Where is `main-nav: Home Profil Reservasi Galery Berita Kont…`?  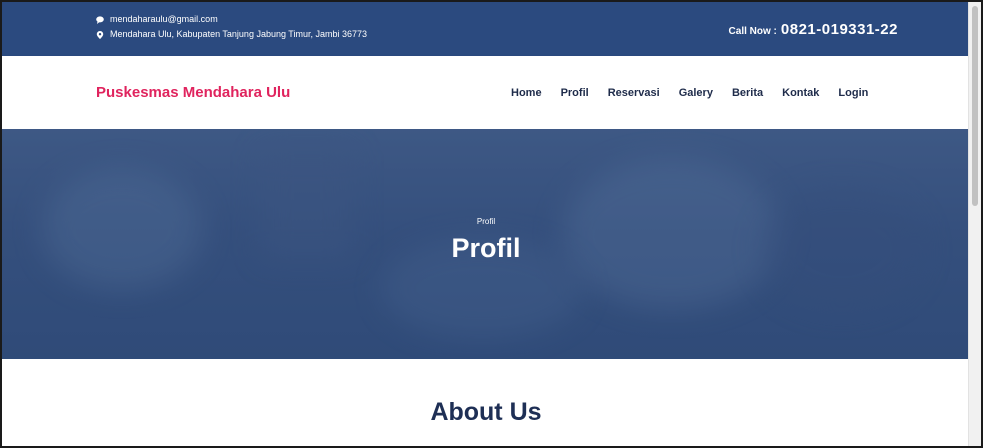 main-nav: Home Profil Reservasi Galery Berita Kont… is located at coordinates (699, 93).